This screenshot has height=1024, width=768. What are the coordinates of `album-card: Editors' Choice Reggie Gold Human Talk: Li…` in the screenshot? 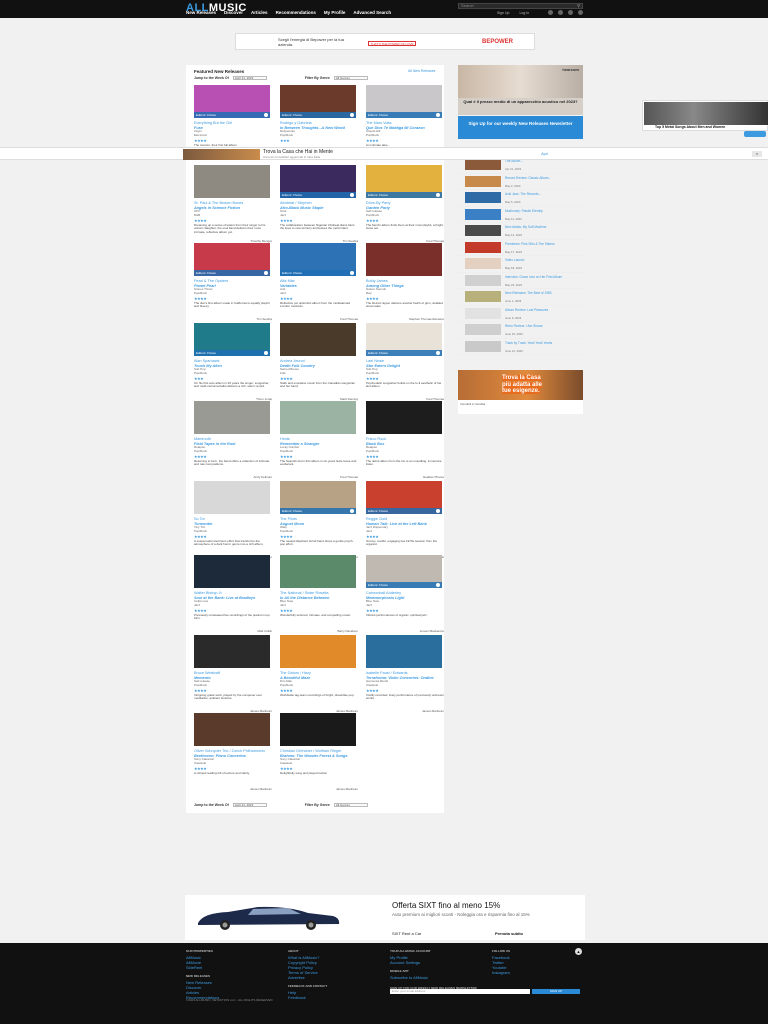 It's located at (405, 520).